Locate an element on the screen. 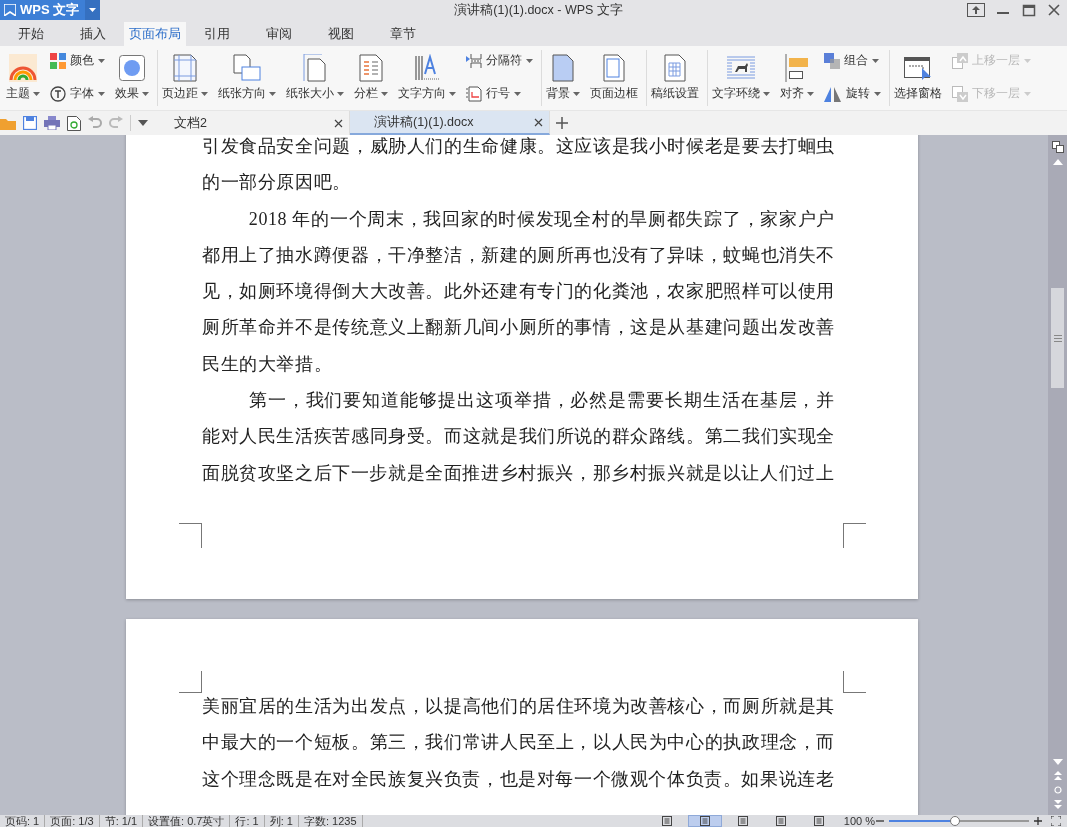 The width and height of the screenshot is (1067, 827). ribbon-button: 字体 is located at coordinates (77, 93).